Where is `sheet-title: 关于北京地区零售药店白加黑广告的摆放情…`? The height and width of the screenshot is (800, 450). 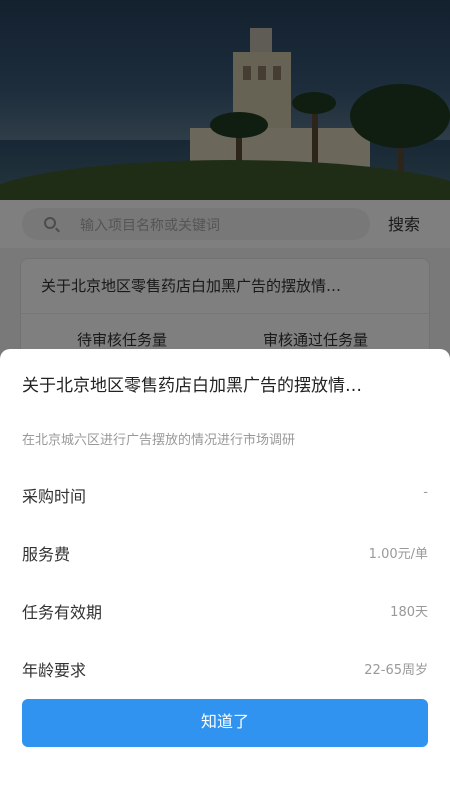 sheet-title: 关于北京地区零售药店白加黑广告的摆放情… is located at coordinates (192, 386).